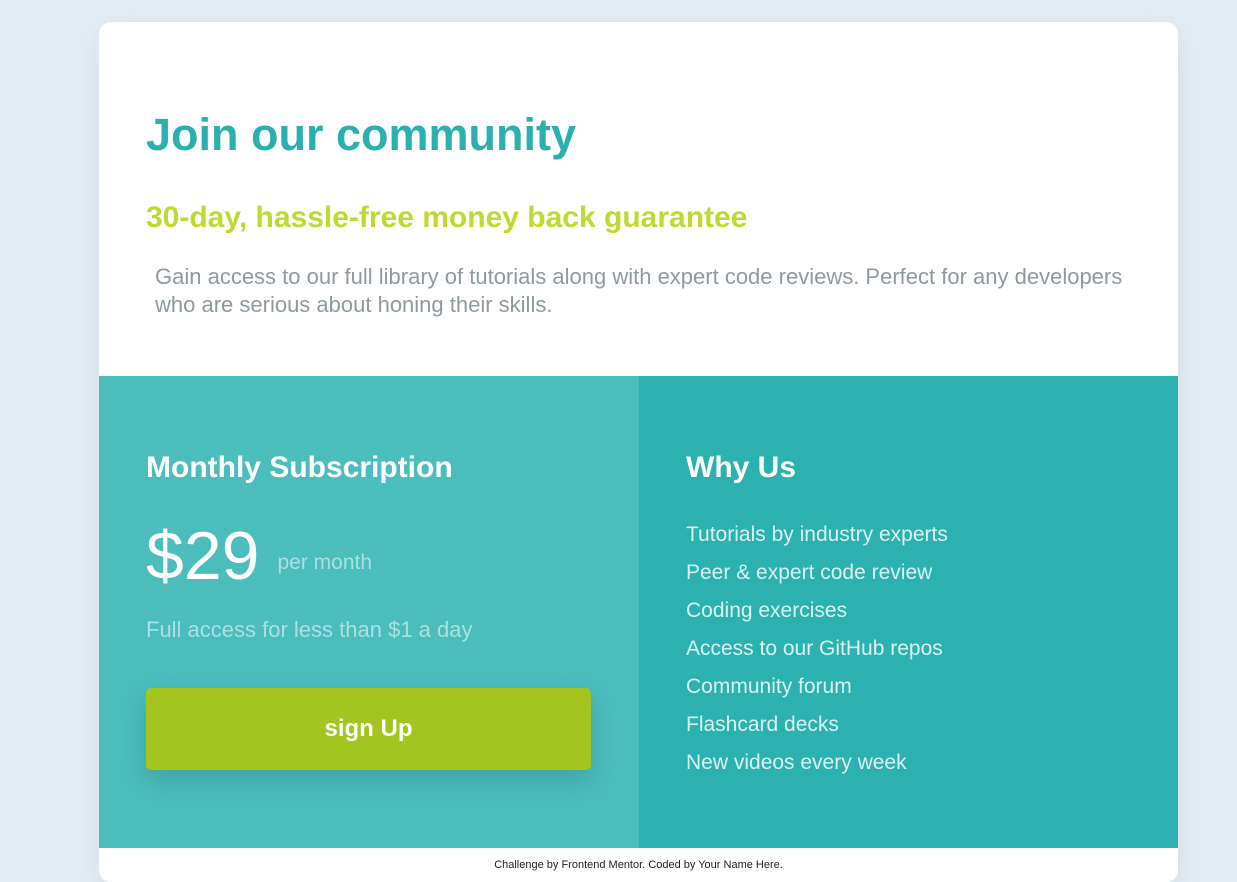  Describe the element at coordinates (203, 556) in the screenshot. I see `price-amount: $29` at that location.